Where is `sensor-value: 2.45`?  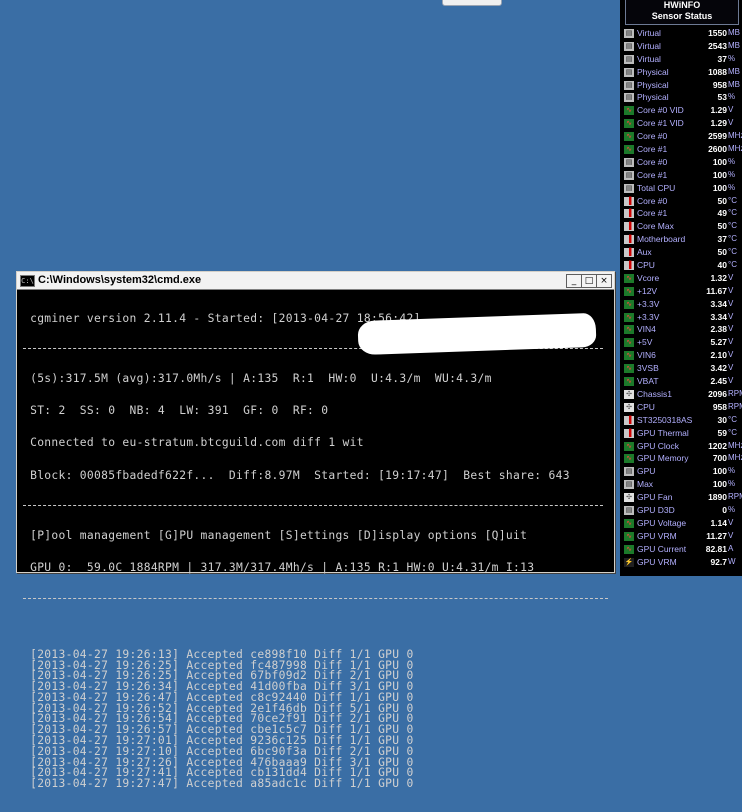 sensor-value: 2.45 is located at coordinates (718, 381).